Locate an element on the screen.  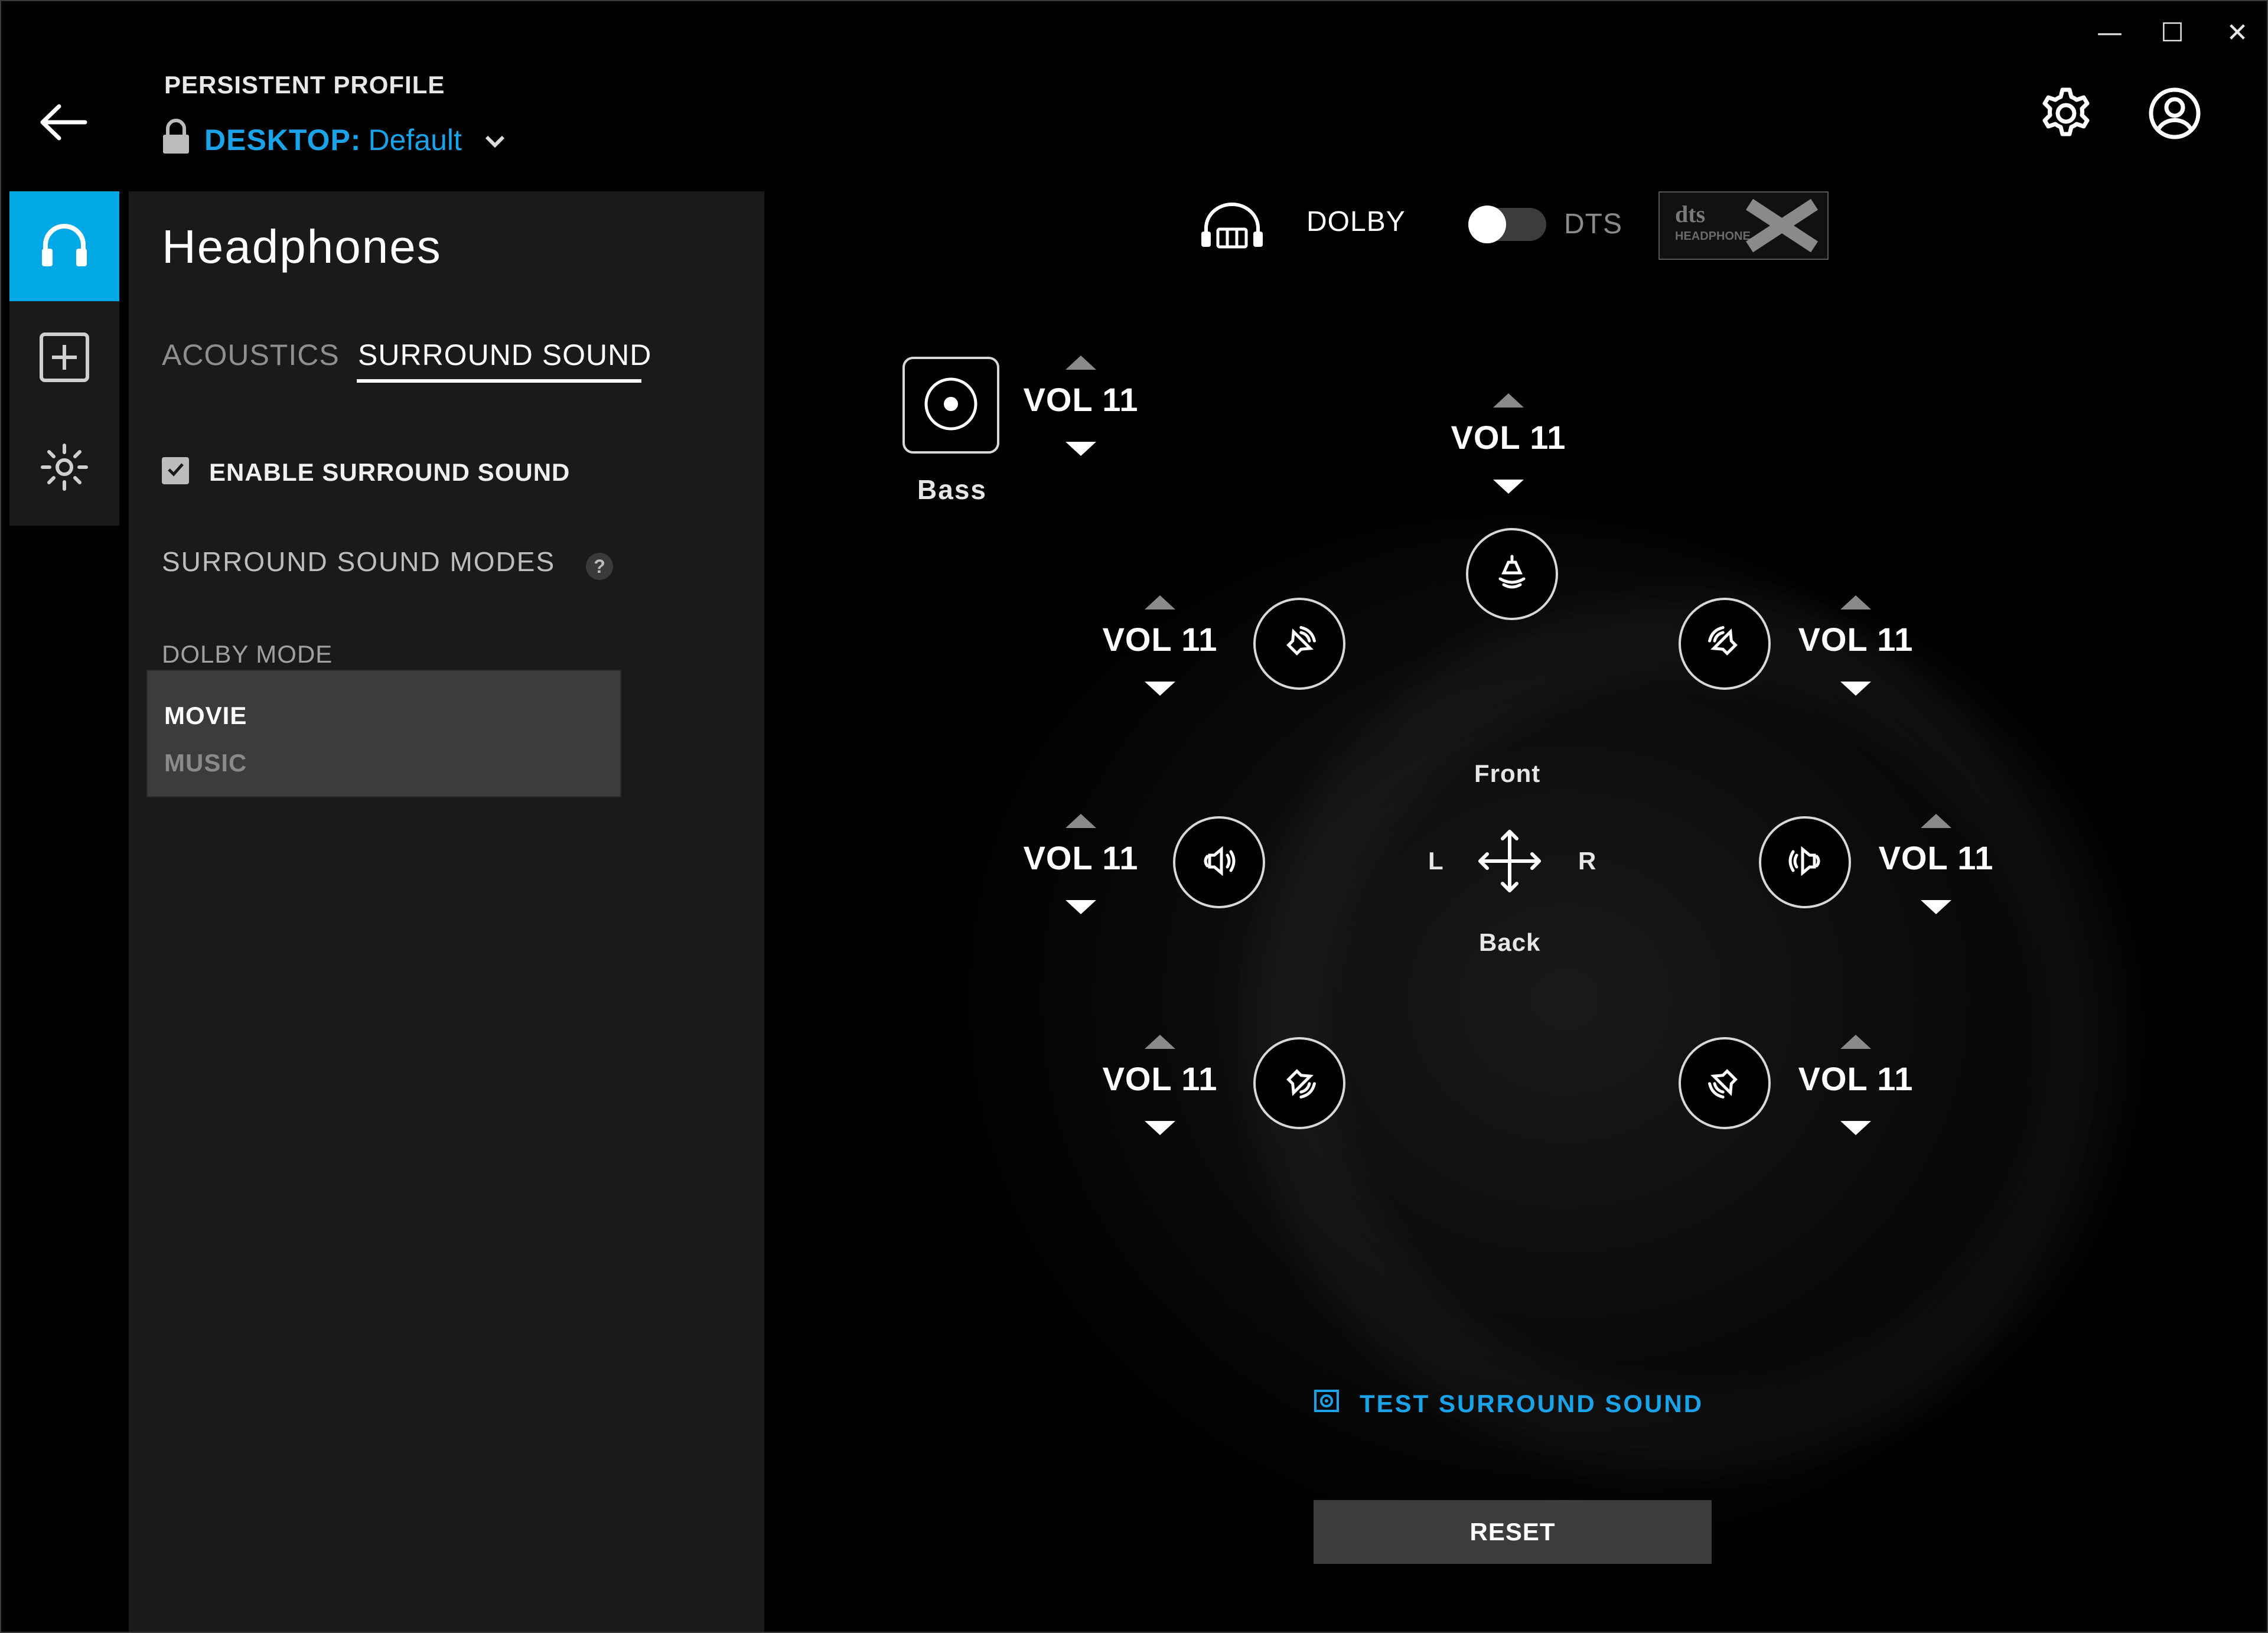
codec-toggle is located at coordinates (1507, 224).